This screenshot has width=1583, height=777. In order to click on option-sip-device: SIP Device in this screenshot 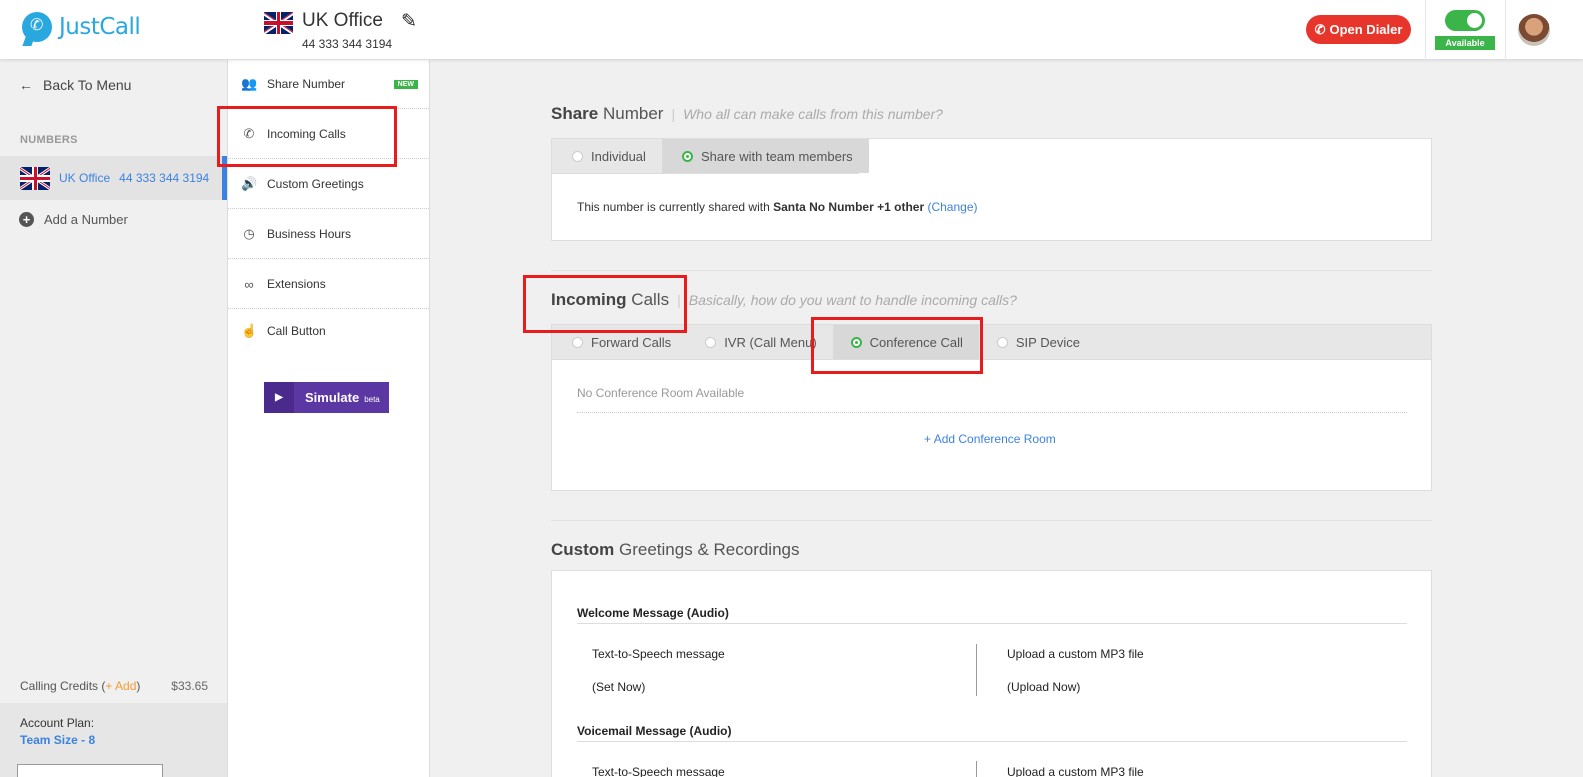, I will do `click(1037, 342)`.